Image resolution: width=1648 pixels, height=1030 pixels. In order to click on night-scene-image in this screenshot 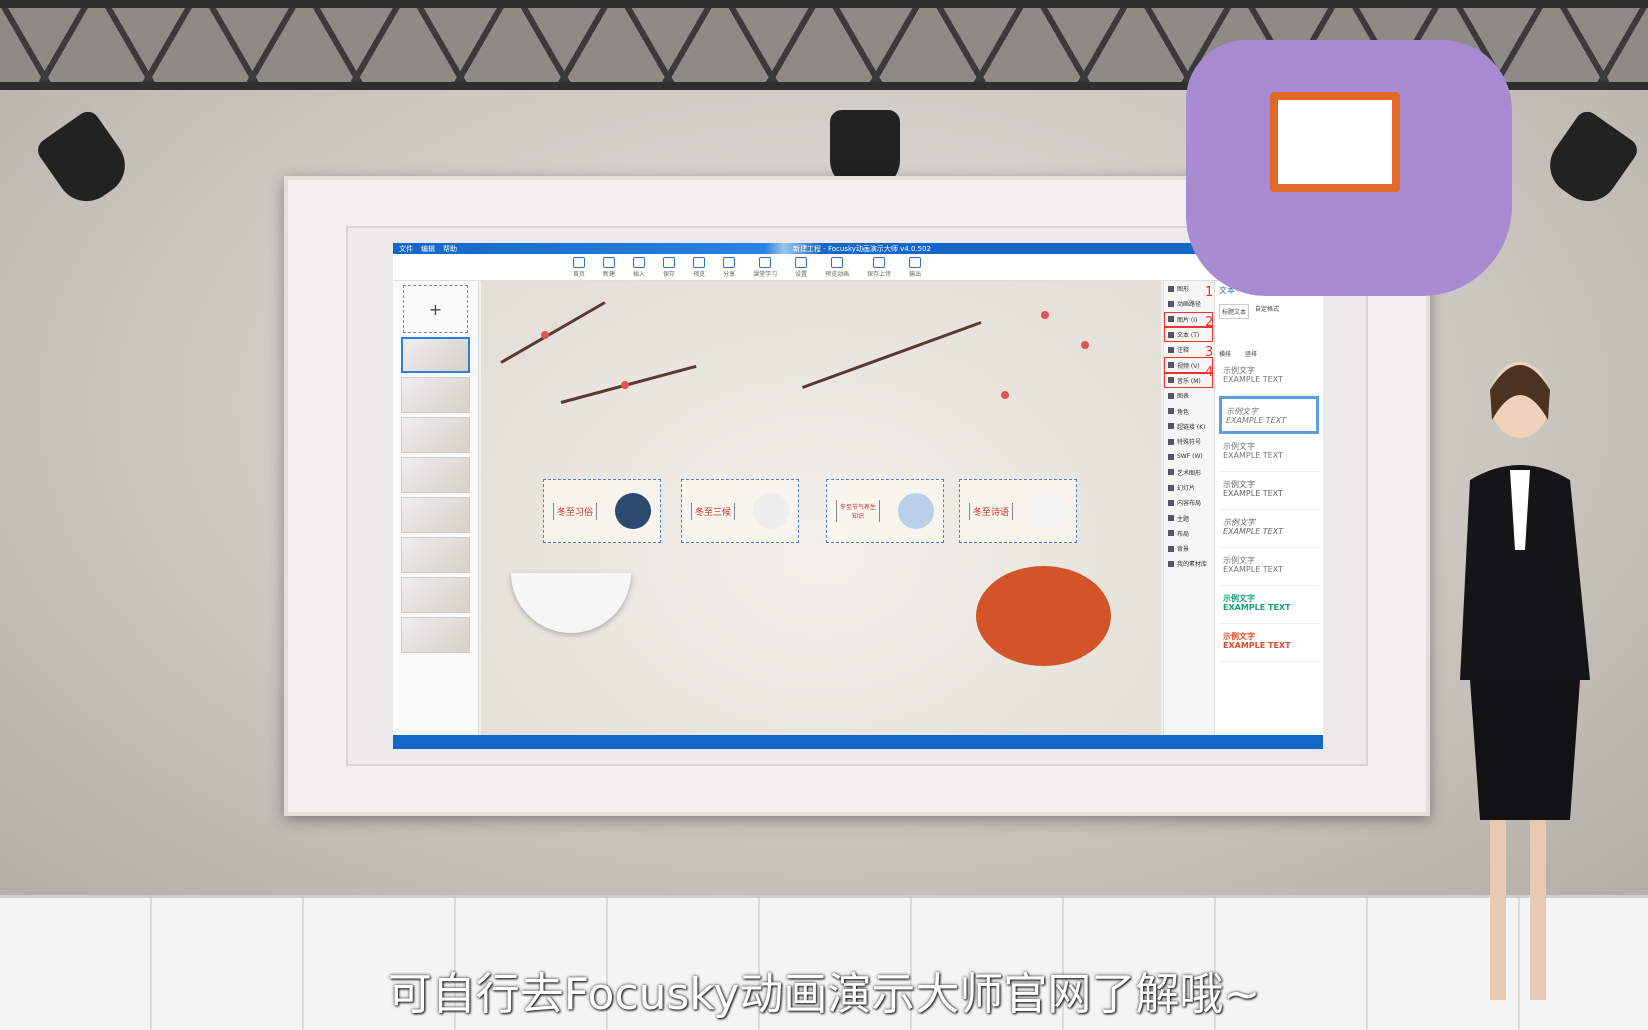, I will do `click(633, 511)`.